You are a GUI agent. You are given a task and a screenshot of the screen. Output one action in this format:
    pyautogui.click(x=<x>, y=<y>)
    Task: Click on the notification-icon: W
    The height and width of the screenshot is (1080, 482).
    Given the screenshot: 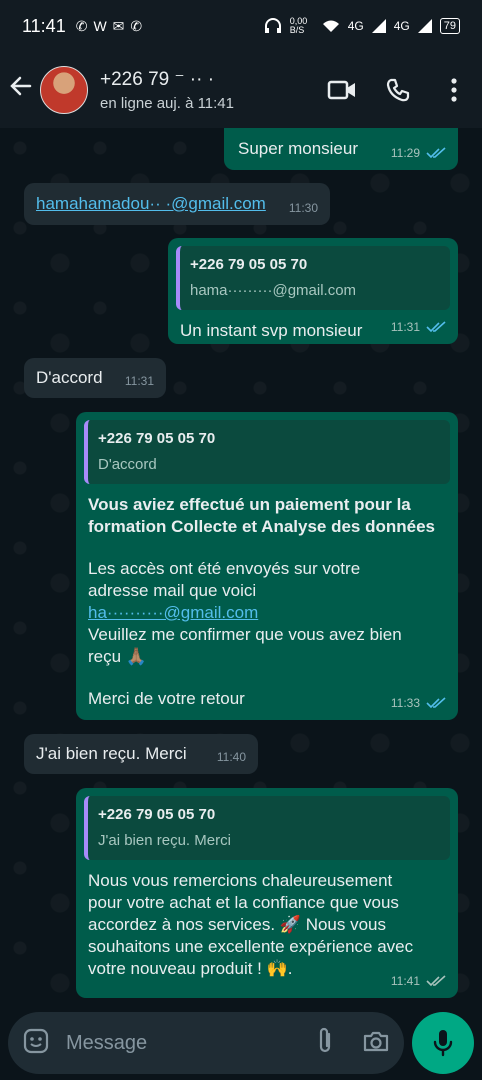 What is the action you would take?
    pyautogui.click(x=100, y=25)
    